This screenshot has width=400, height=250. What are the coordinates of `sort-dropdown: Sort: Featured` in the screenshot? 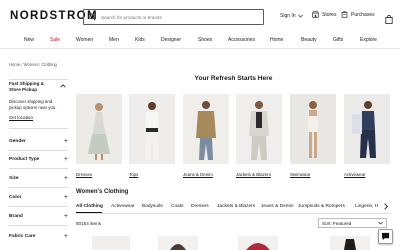 It's located at (352, 223).